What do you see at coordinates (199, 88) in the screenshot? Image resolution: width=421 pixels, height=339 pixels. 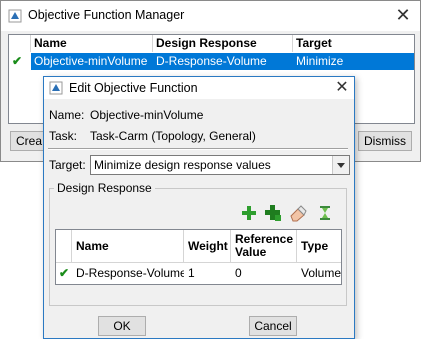 I see `dialog-titlebar: Edit Objective Function ✕` at bounding box center [199, 88].